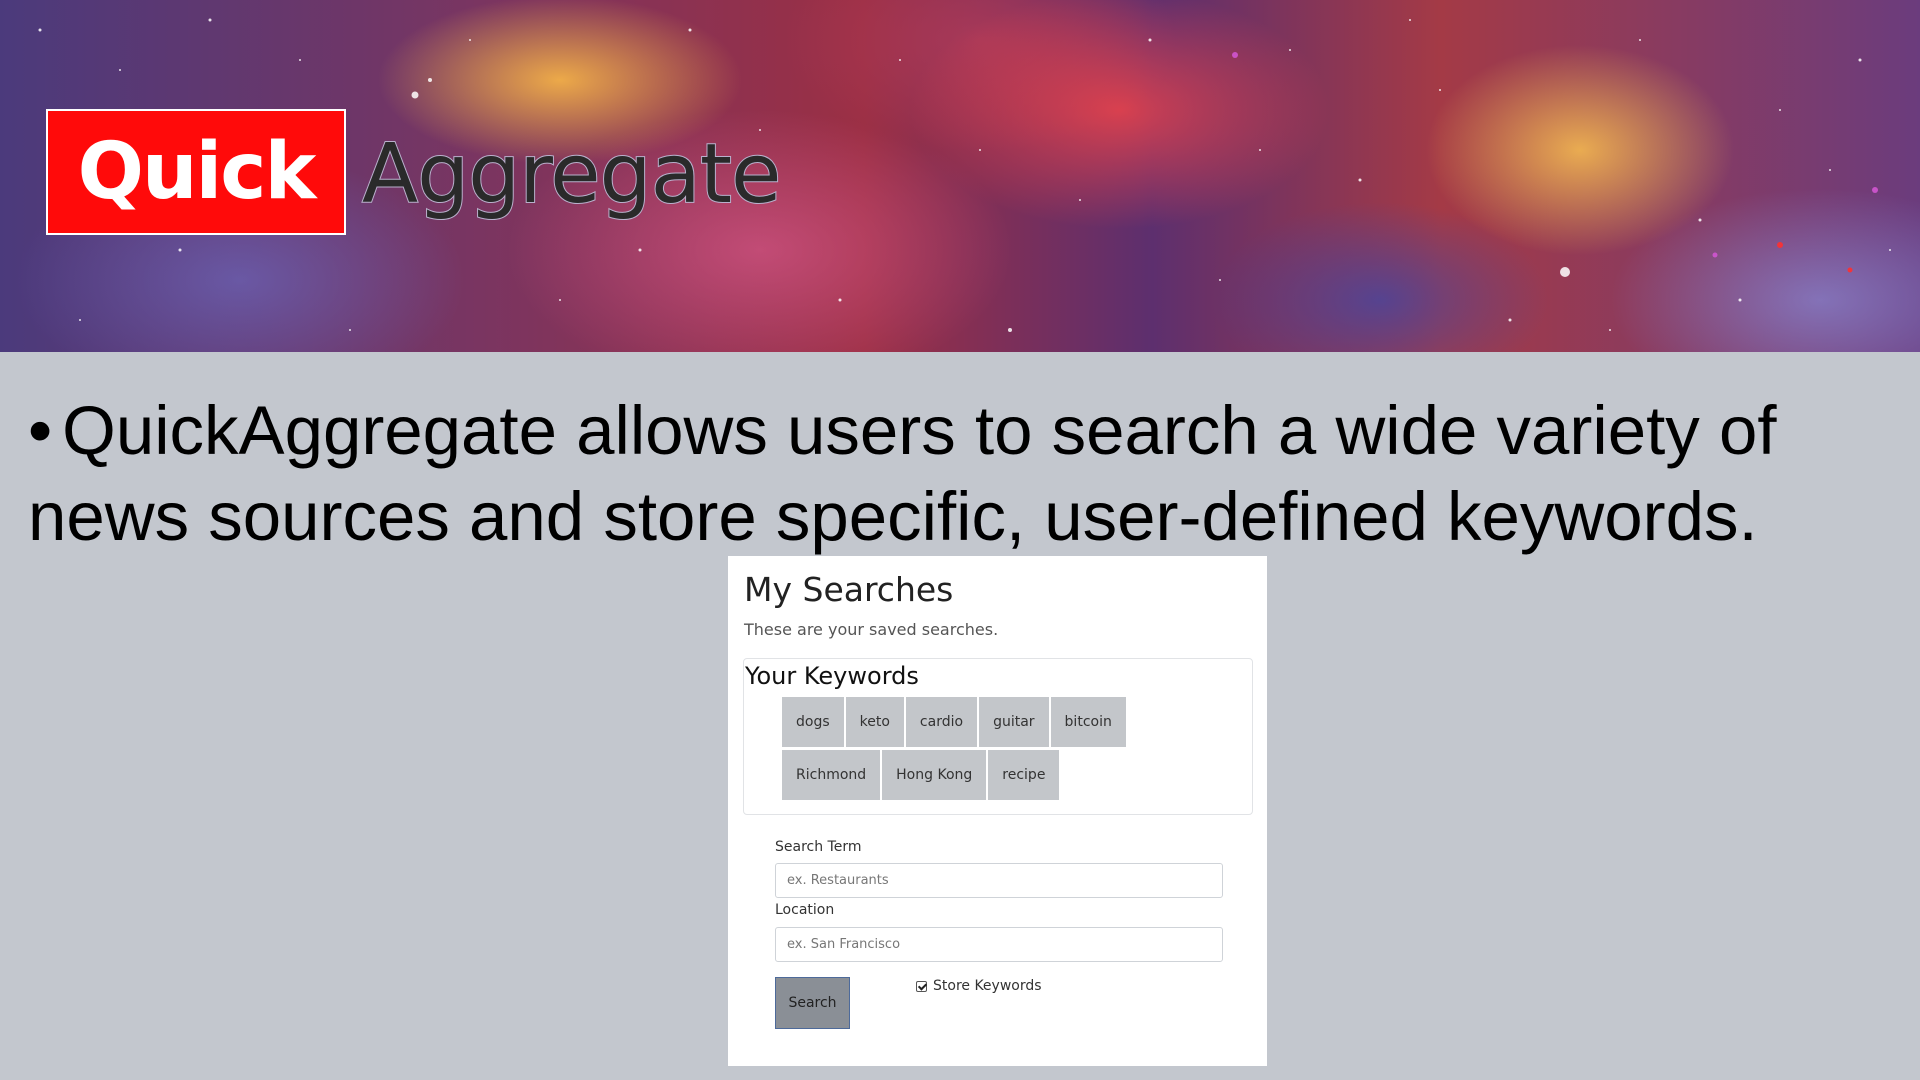 Image resolution: width=1920 pixels, height=1080 pixels. I want to click on logo-quick-block: Quick, so click(196, 172).